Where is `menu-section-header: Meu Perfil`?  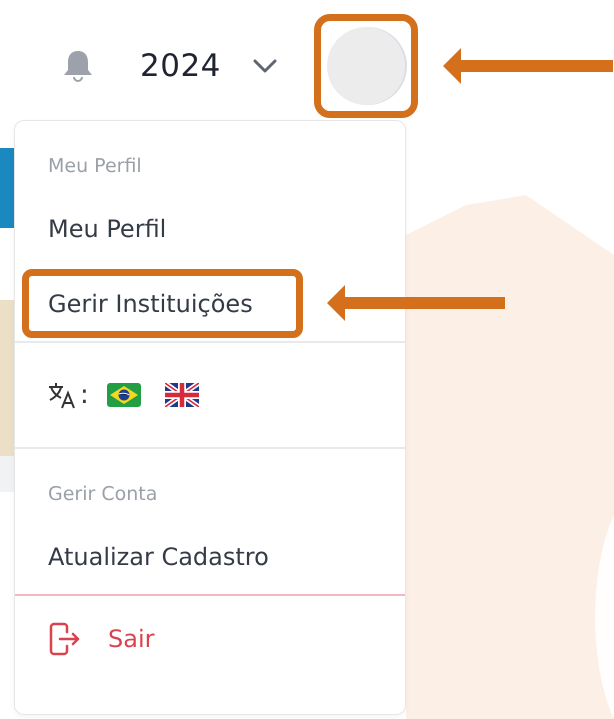
menu-section-header: Meu Perfil is located at coordinates (95, 166).